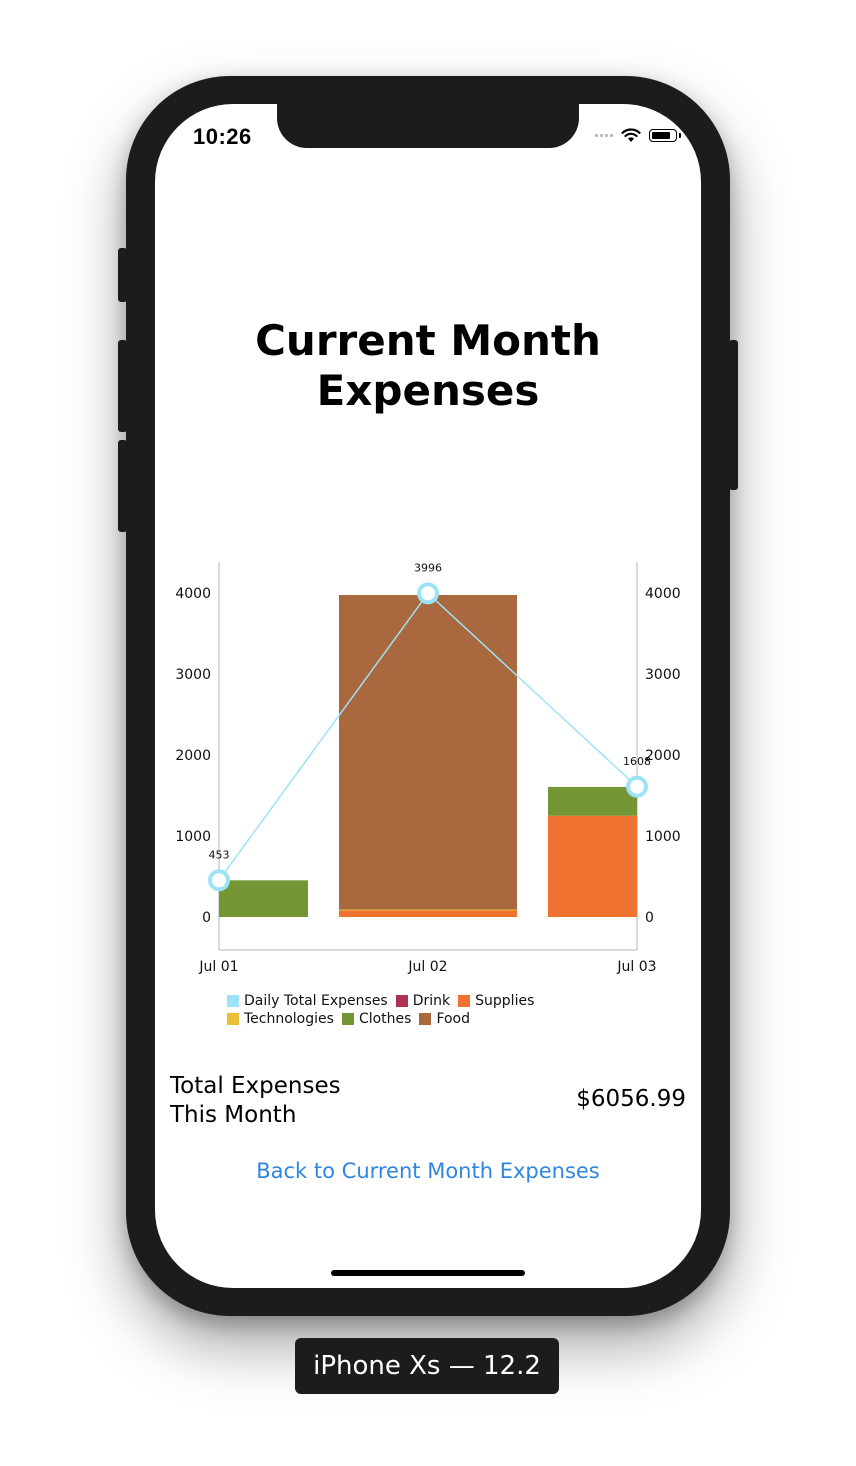  I want to click on legend-item: Clothes, so click(376, 1019).